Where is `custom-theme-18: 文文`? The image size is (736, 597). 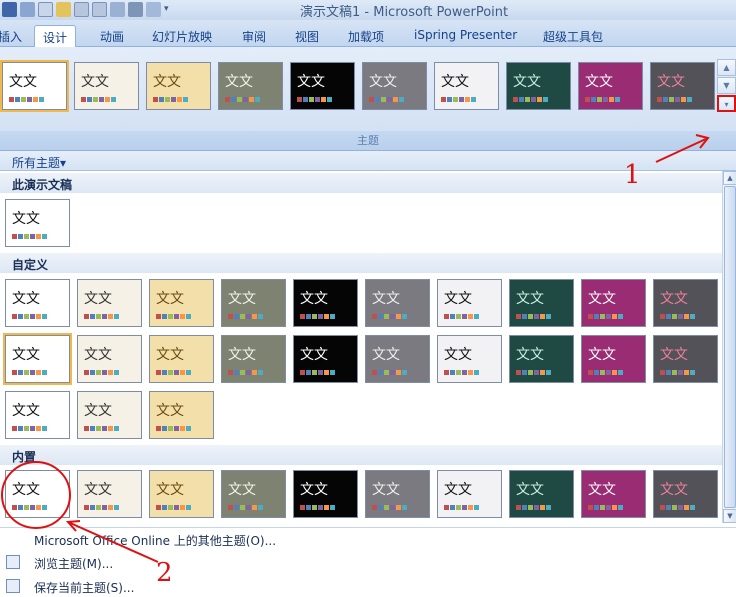 custom-theme-18: 文文 is located at coordinates (541, 359).